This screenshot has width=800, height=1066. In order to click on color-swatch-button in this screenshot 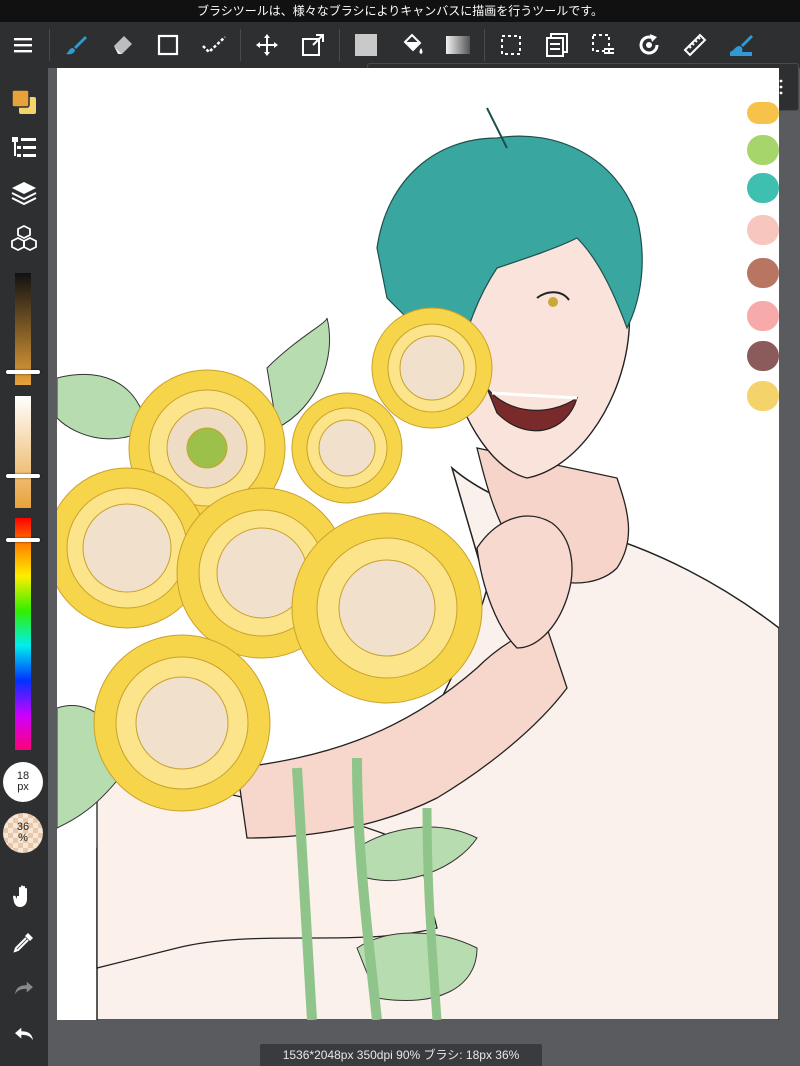, I will do `click(24, 102)`.